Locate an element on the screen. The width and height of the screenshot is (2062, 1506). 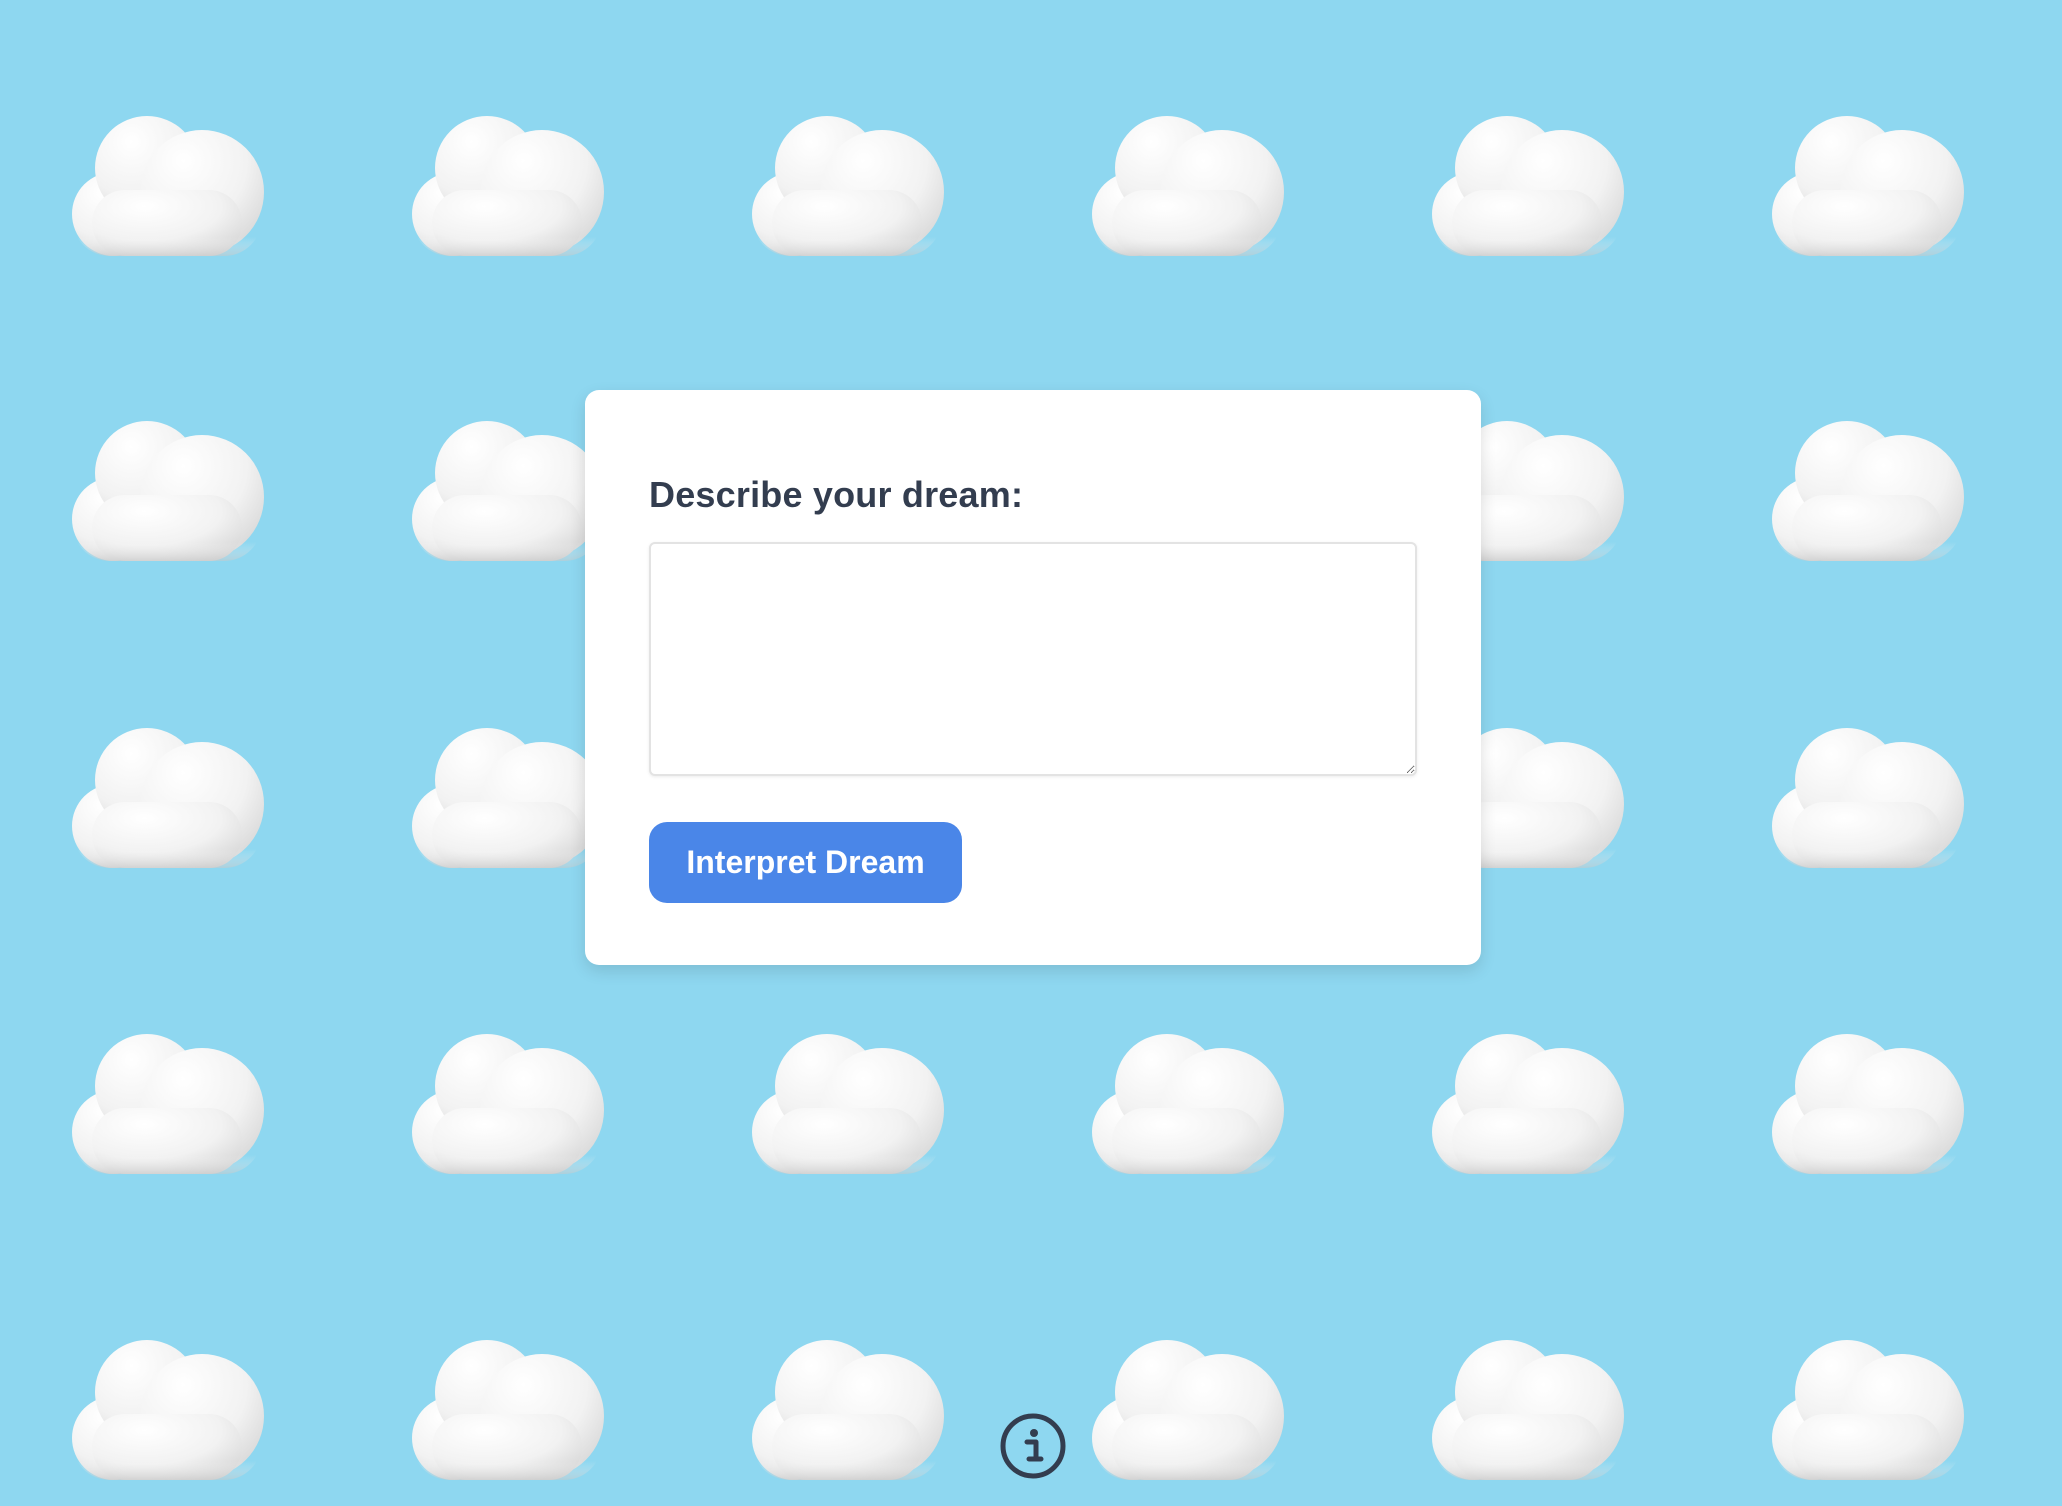
info-button is located at coordinates (1033, 1446).